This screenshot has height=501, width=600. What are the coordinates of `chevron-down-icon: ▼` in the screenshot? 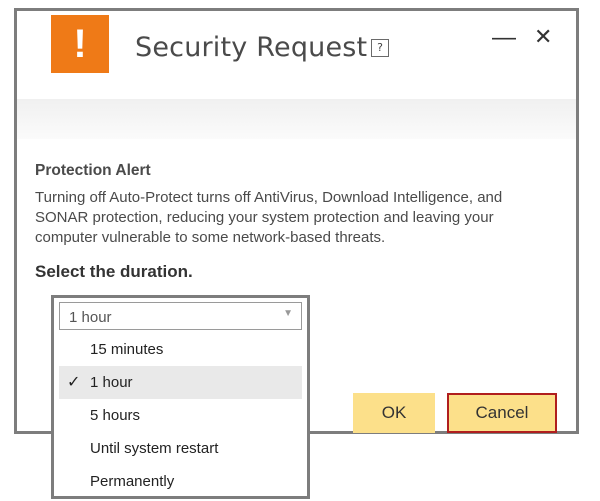 It's located at (288, 313).